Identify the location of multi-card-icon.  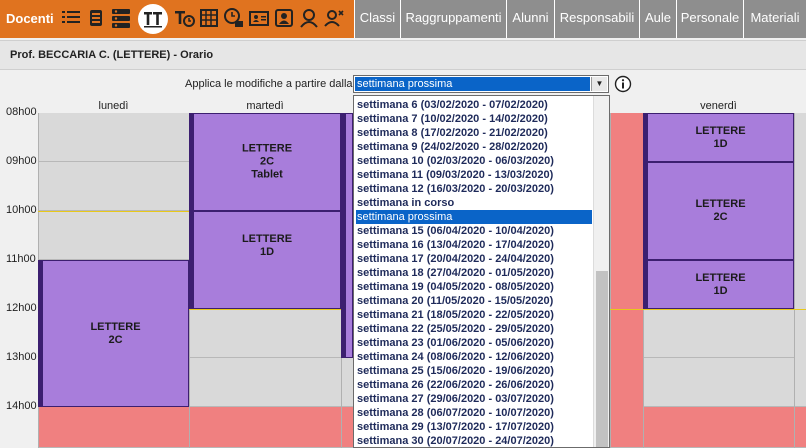
(121, 18).